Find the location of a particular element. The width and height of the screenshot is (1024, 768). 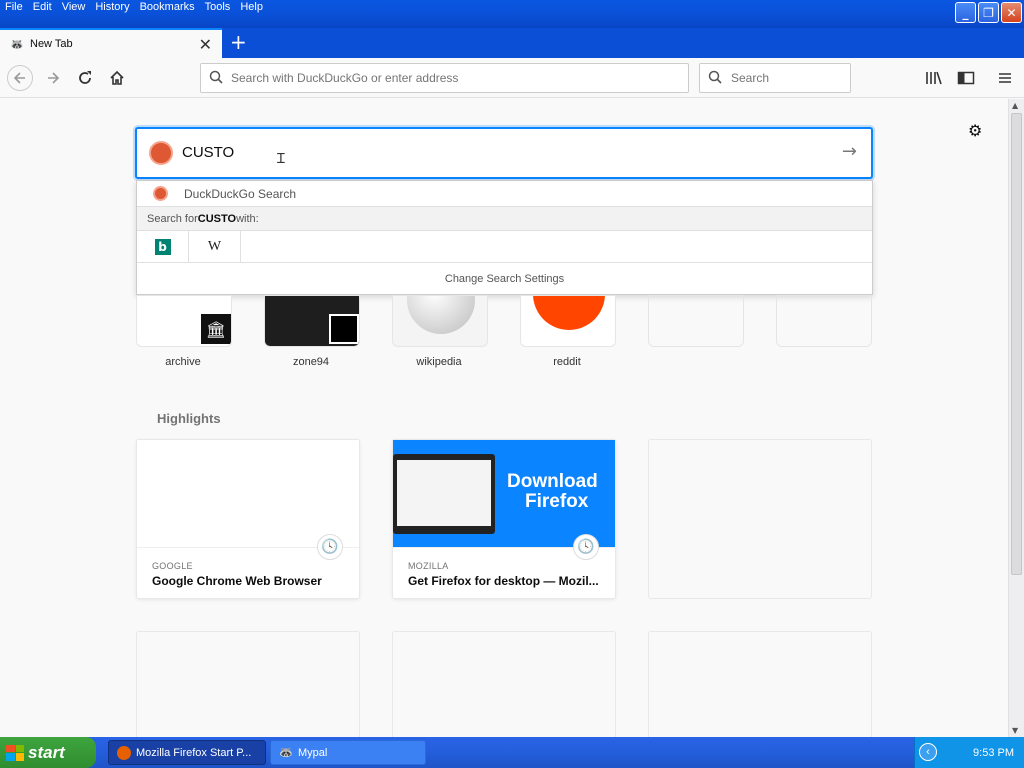

search-bar-input is located at coordinates (790, 78).